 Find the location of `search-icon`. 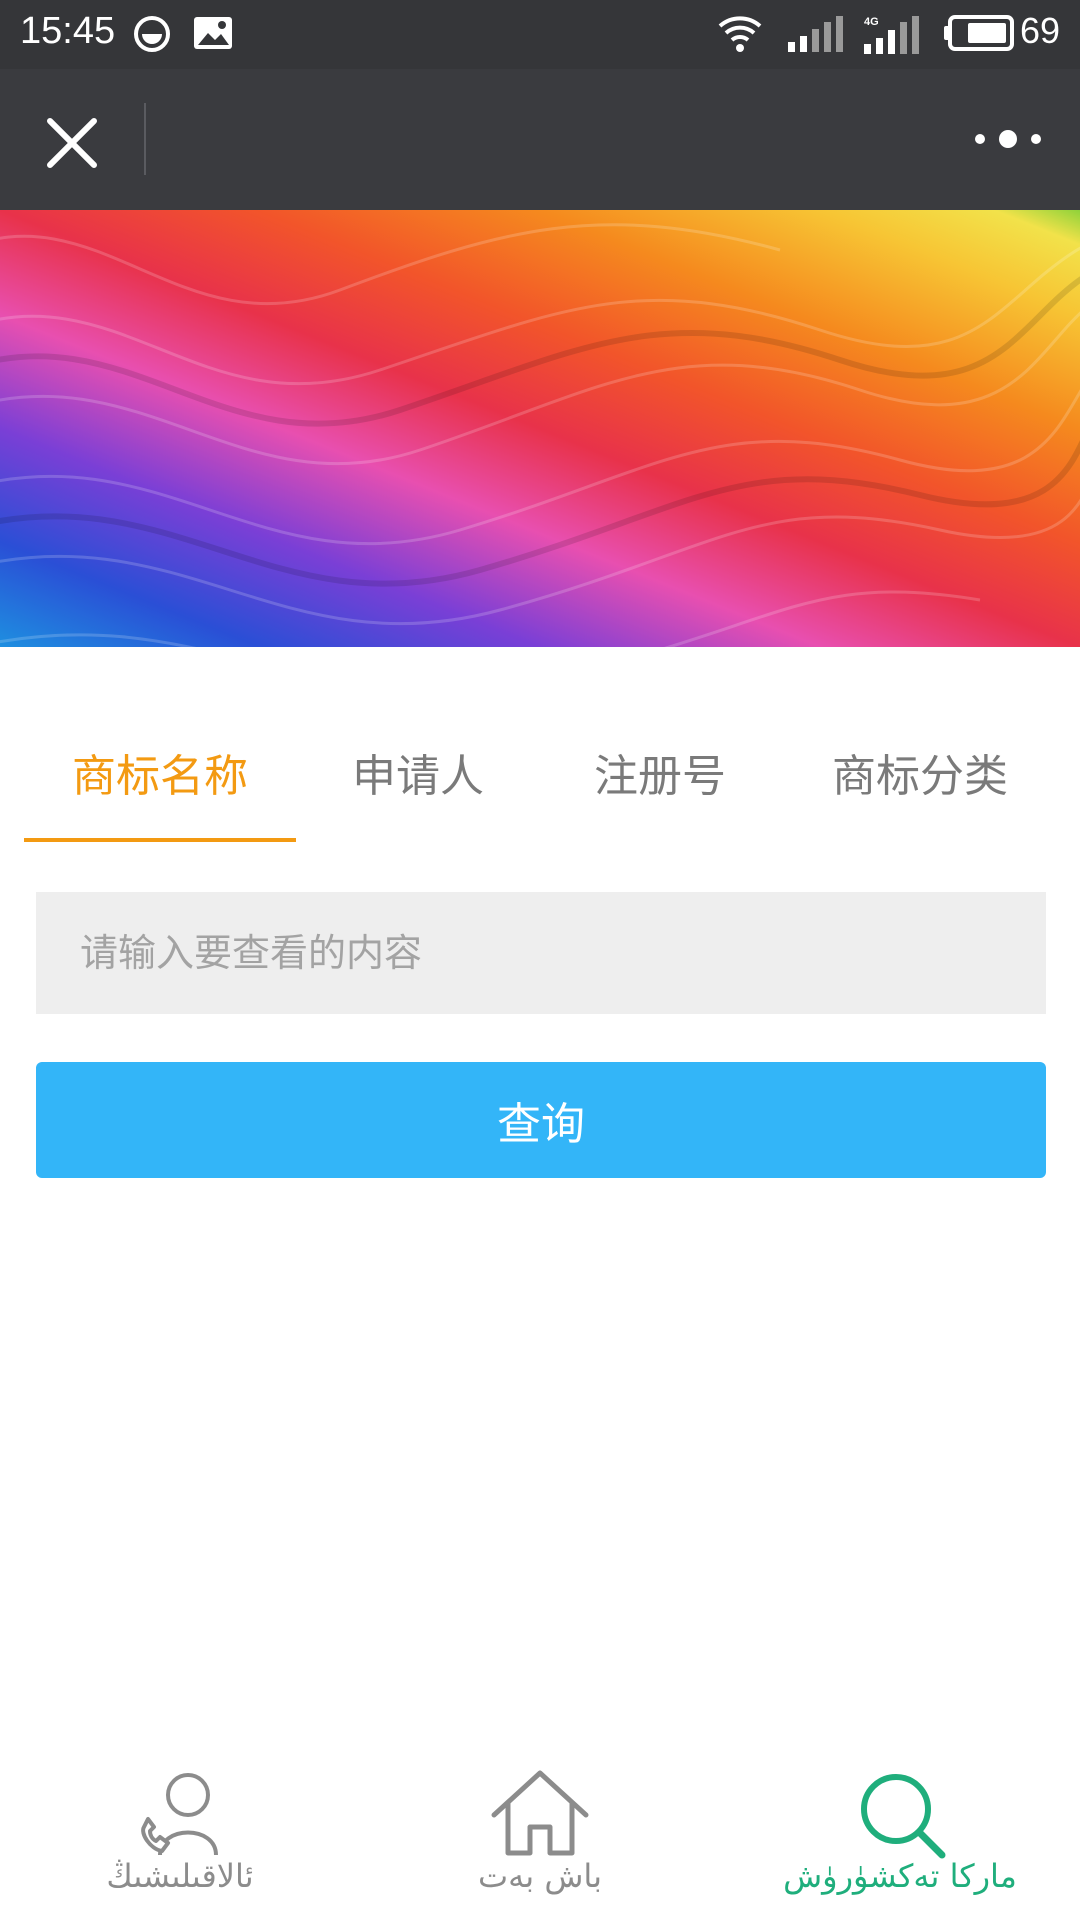

search-icon is located at coordinates (903, 1816).